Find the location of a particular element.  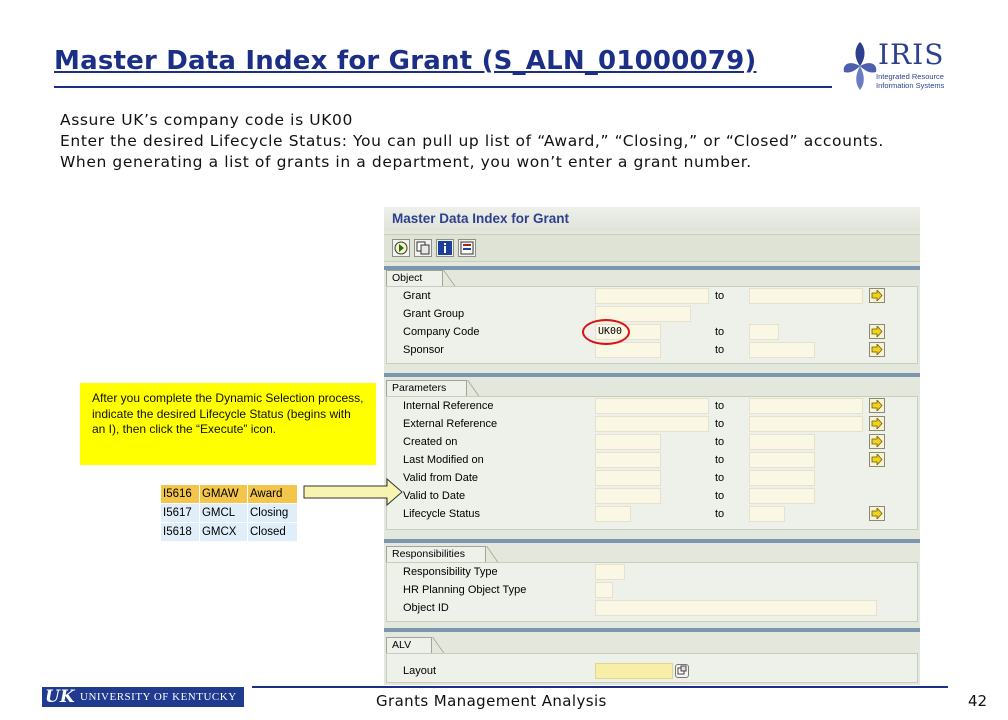

valid-to-date-to-label: to is located at coordinates (720, 496).